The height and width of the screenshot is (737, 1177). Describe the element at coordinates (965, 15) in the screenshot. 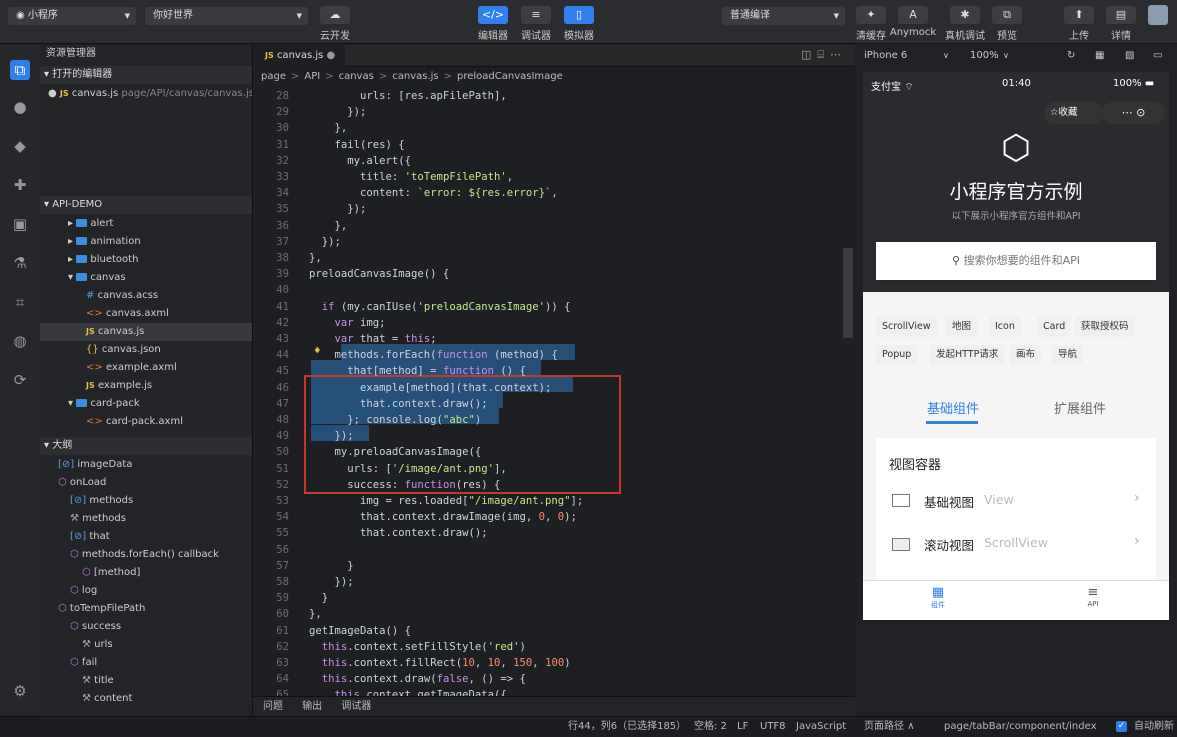

I see `real-debug-button: ✱` at that location.